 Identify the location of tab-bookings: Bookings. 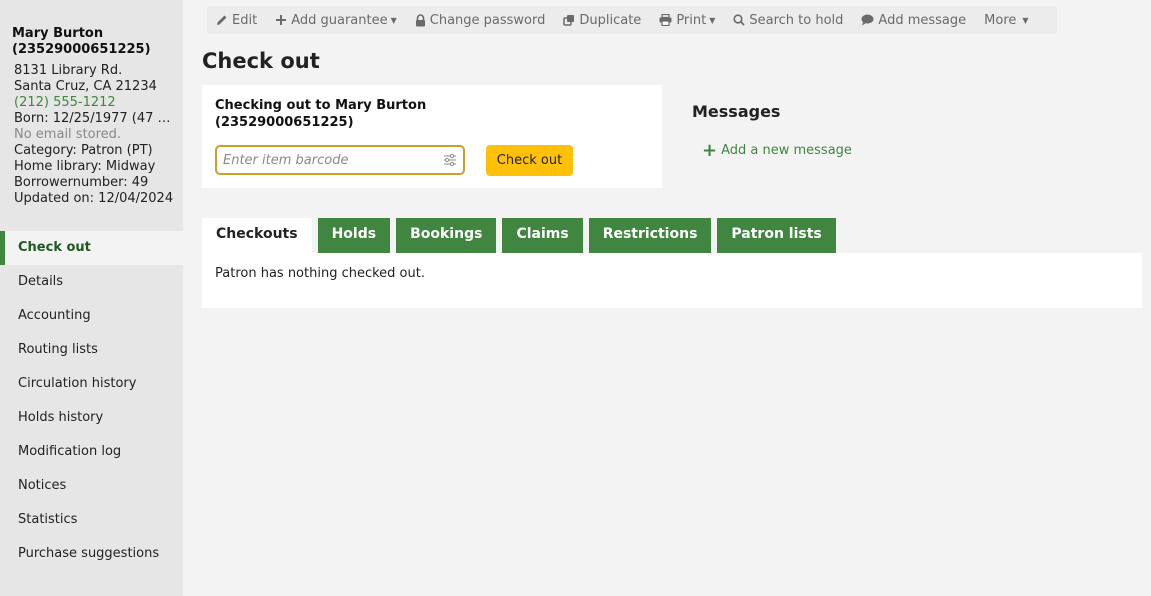
(446, 235).